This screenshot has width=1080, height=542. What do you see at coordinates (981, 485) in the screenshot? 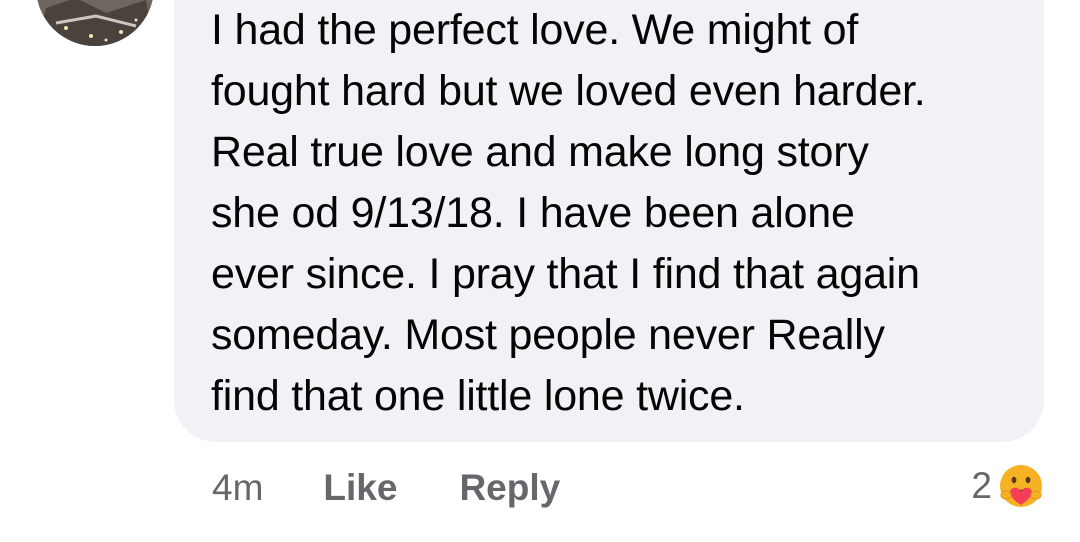
I see `reaction-count: 2` at bounding box center [981, 485].